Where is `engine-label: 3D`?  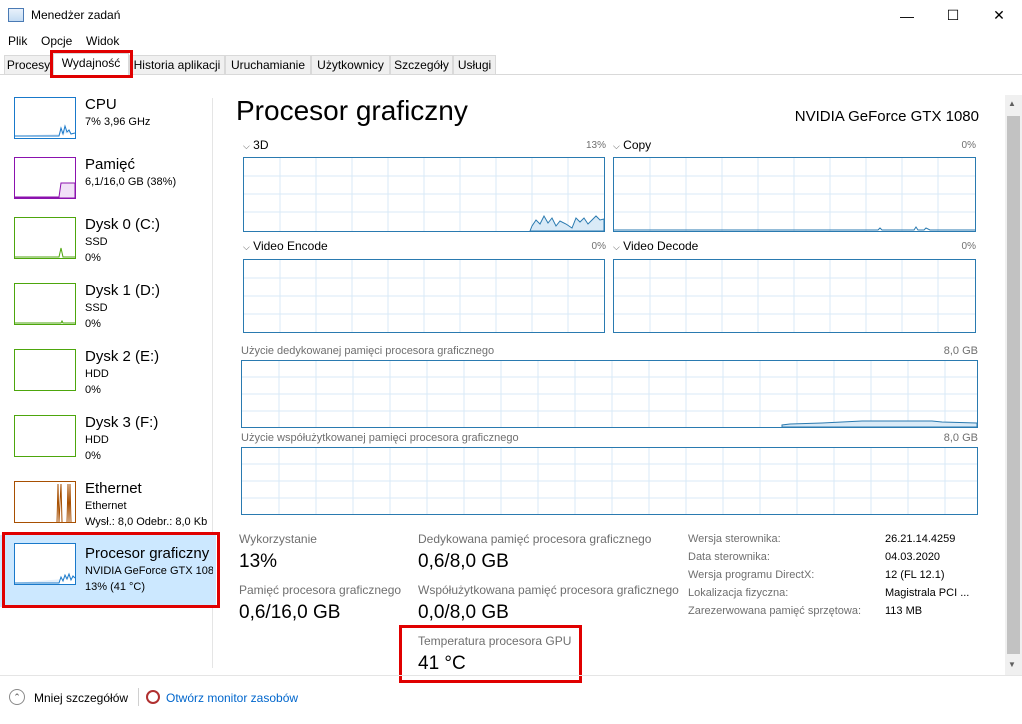
engine-label: 3D is located at coordinates (261, 145).